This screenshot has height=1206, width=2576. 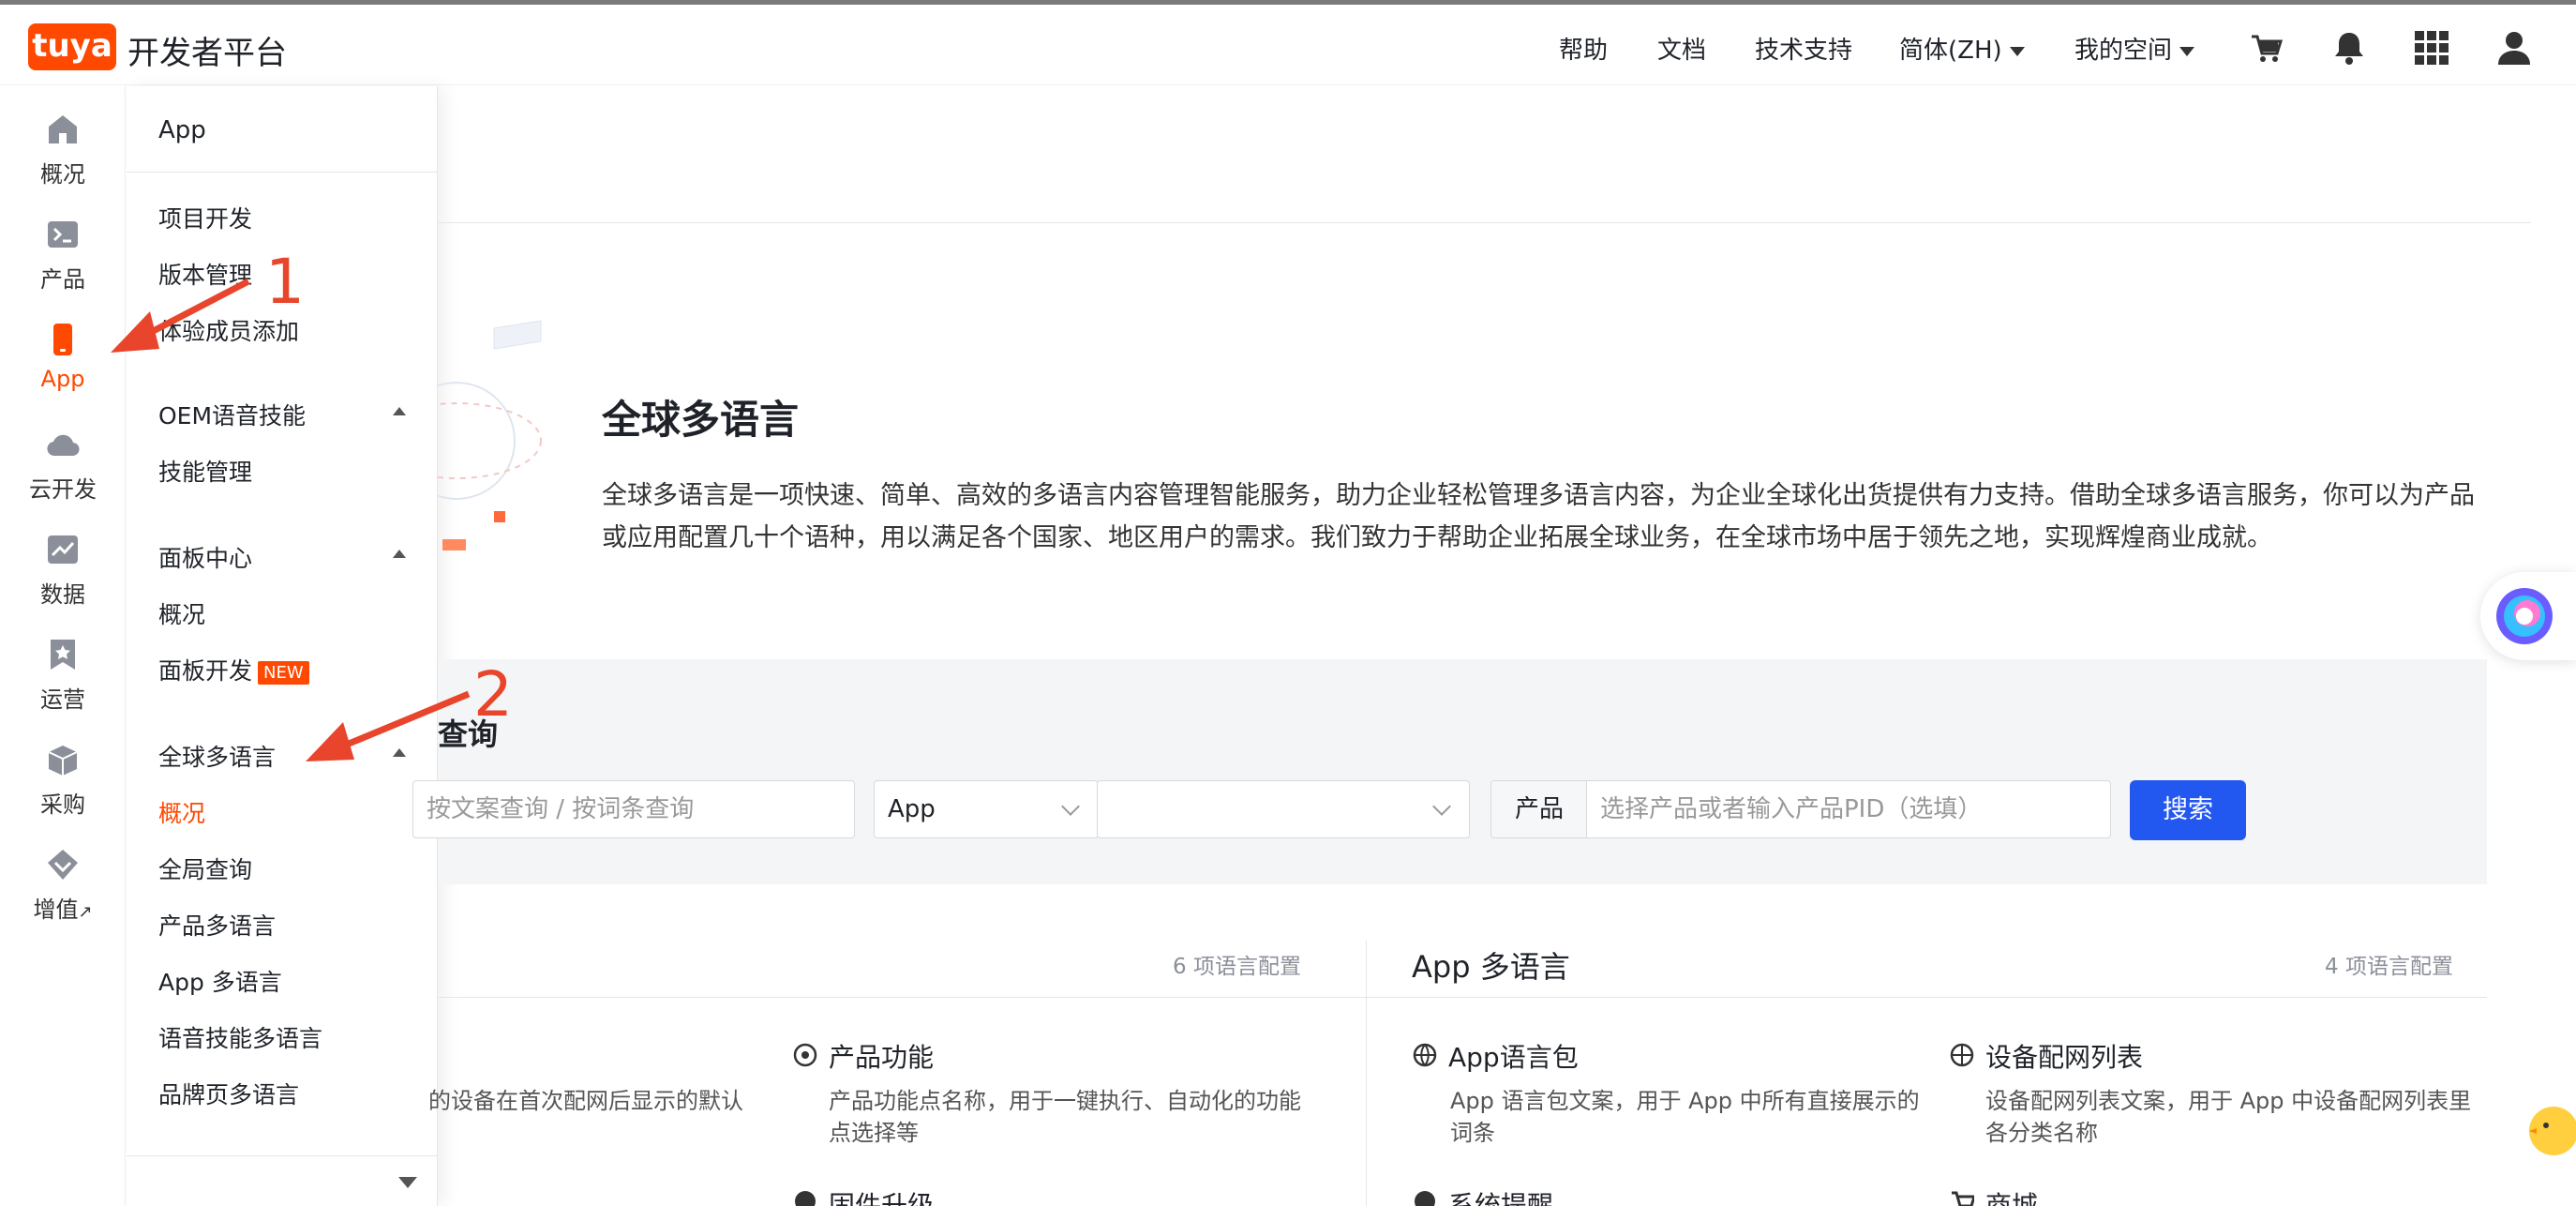 I want to click on rail-label: 云开发, so click(x=63, y=489).